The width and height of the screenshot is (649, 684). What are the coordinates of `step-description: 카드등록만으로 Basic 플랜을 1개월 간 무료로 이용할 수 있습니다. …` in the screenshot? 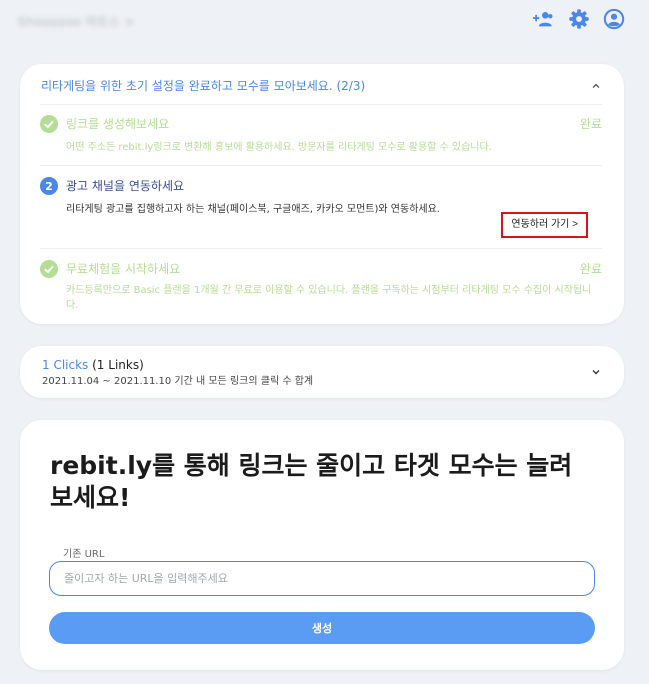 It's located at (329, 298).